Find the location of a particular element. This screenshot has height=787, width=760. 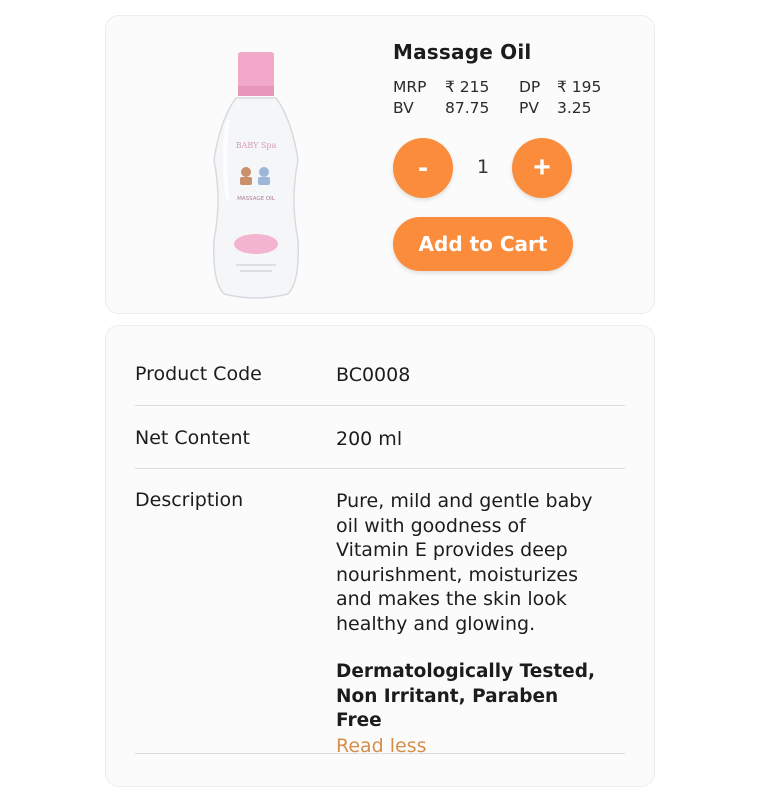

pv-value: 3.25 is located at coordinates (574, 108).